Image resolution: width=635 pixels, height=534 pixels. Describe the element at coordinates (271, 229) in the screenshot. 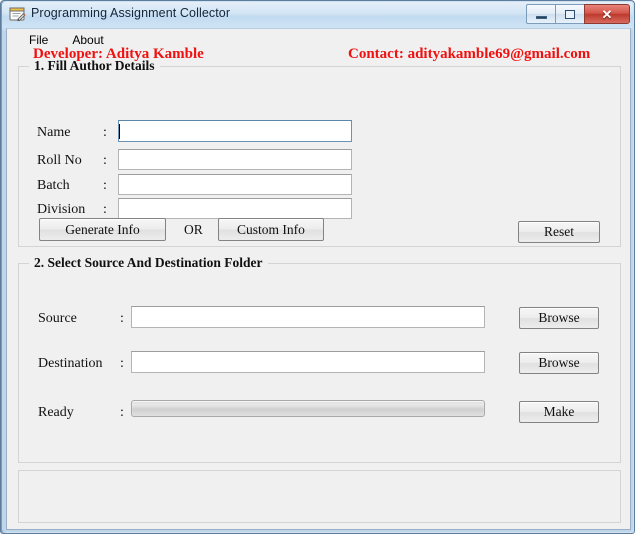

I see `custom-info-button: Custom Info` at that location.